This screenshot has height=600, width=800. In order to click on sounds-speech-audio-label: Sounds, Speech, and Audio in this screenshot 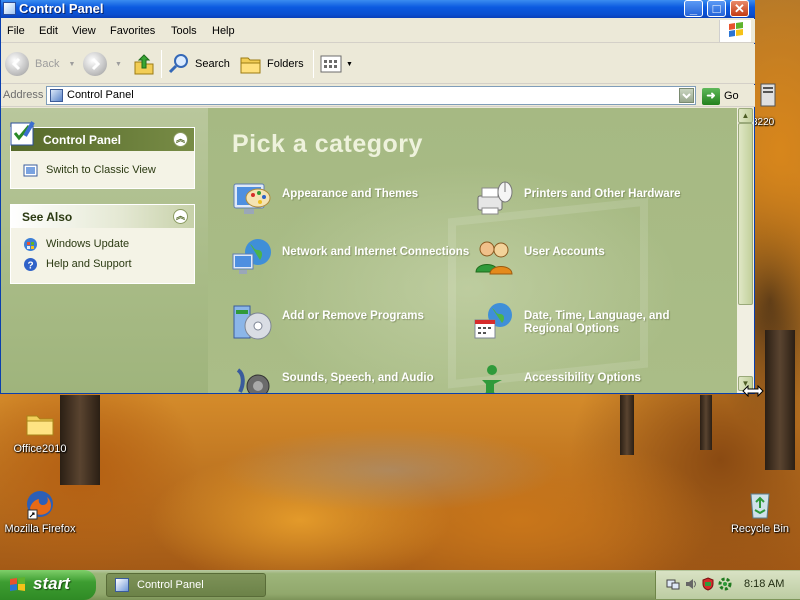, I will do `click(358, 378)`.